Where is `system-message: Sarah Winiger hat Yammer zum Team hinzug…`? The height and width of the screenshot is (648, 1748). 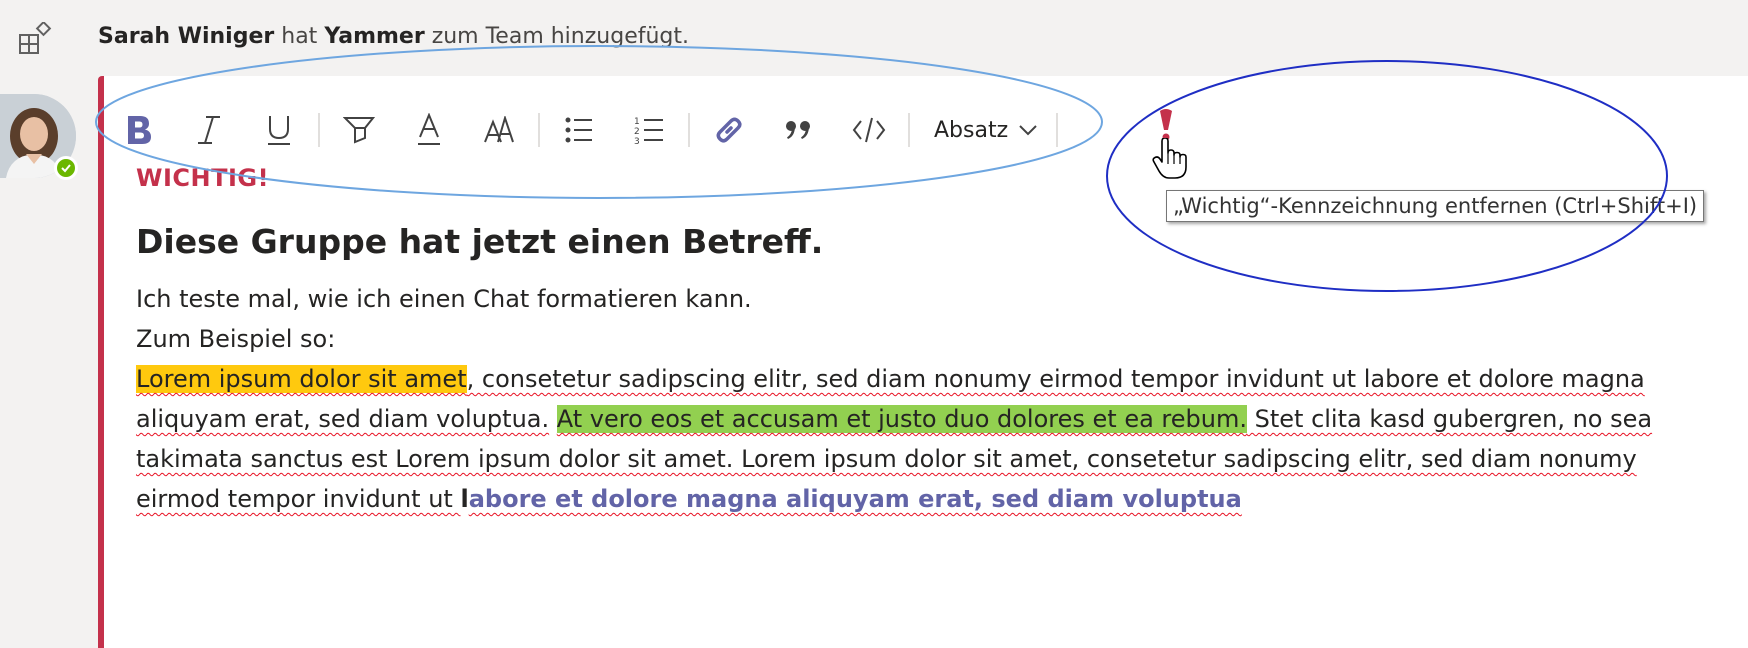
system-message: Sarah Winiger hat Yammer zum Team hinzug… is located at coordinates (393, 36).